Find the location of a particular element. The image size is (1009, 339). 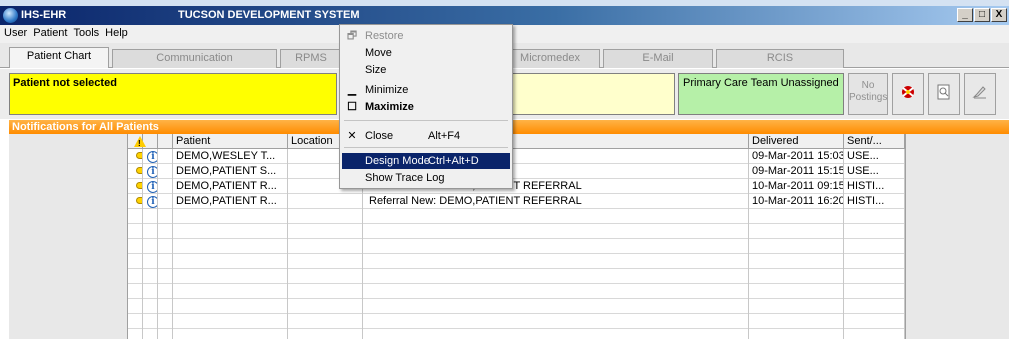

allergy-button is located at coordinates (908, 94).